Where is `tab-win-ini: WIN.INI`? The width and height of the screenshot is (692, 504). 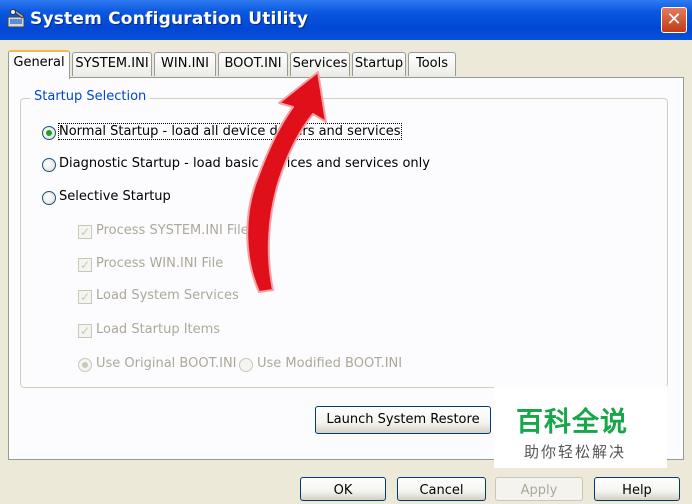
tab-win-ini: WIN.INI is located at coordinates (185, 64).